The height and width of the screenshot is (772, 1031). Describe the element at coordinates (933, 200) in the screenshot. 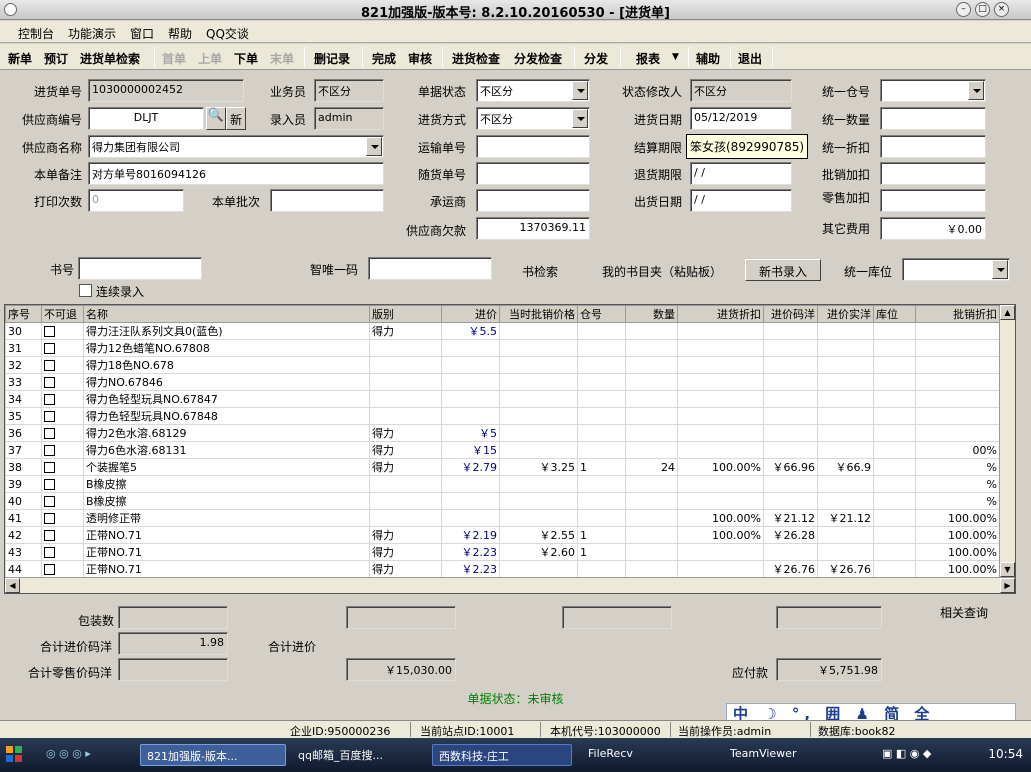

I see `retail-markup-field` at that location.